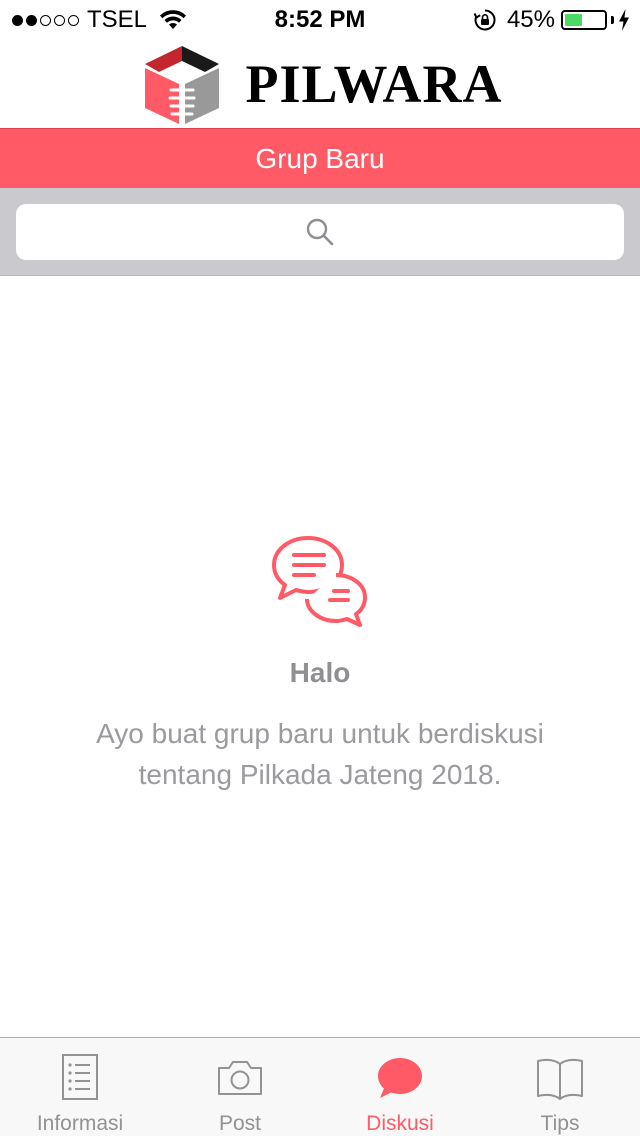 Image resolution: width=640 pixels, height=1136 pixels. Describe the element at coordinates (560, 1123) in the screenshot. I see `tab-label: Tips` at that location.